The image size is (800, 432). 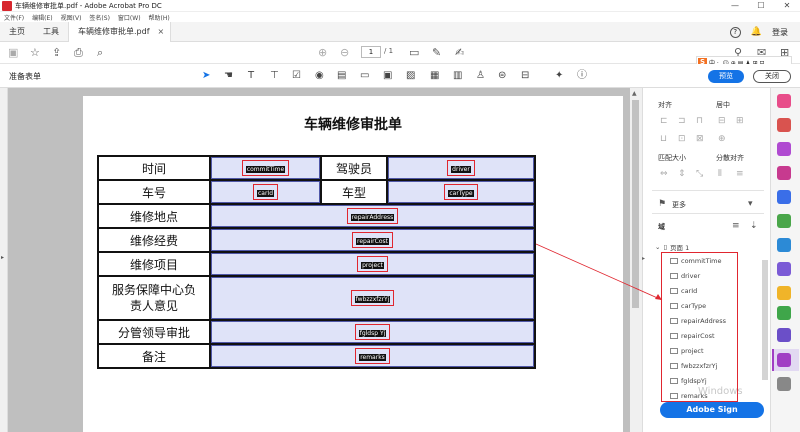 I want to click on more-tools-icon, so click(x=784, y=384).